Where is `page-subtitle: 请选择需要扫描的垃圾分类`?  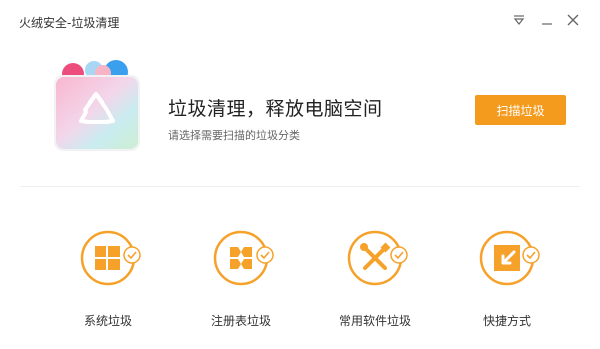
page-subtitle: 请选择需要扫描的垃圾分类 is located at coordinates (234, 135).